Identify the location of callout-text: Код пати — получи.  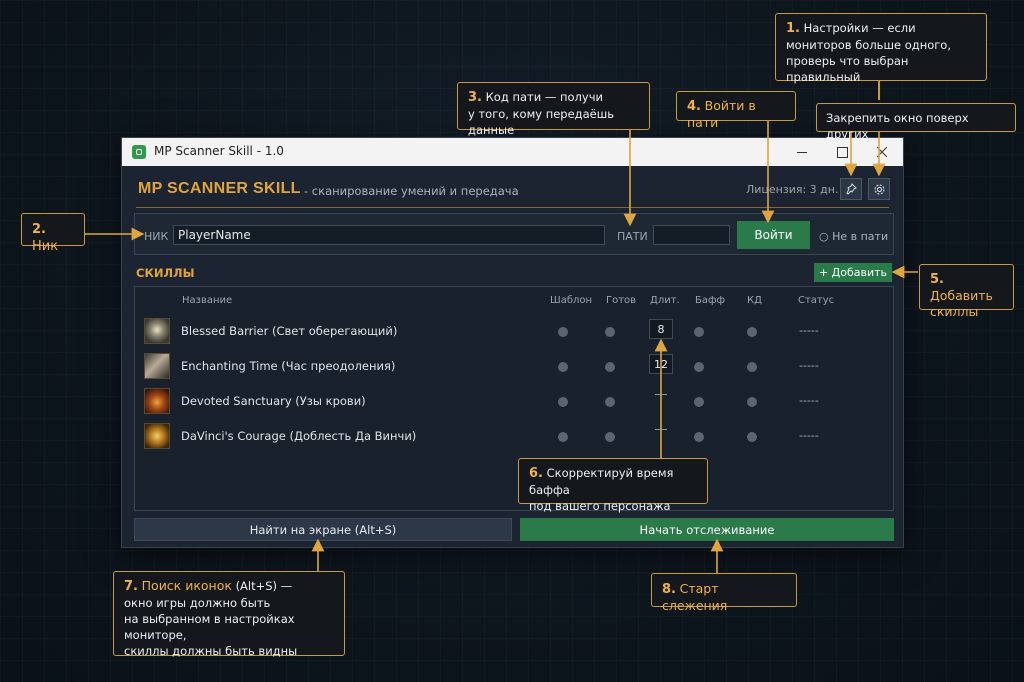
(544, 97).